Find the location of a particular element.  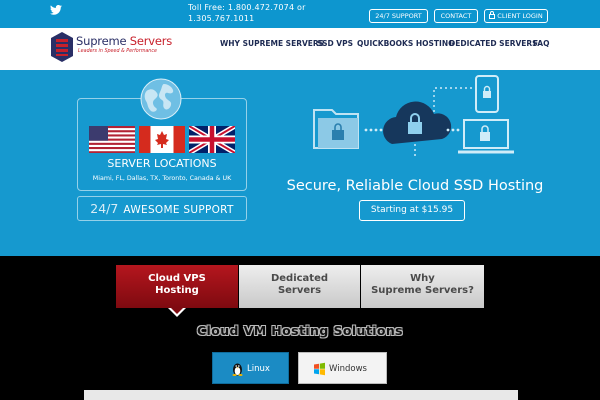

client-login-button: CLIENT LOGIN is located at coordinates (516, 16).